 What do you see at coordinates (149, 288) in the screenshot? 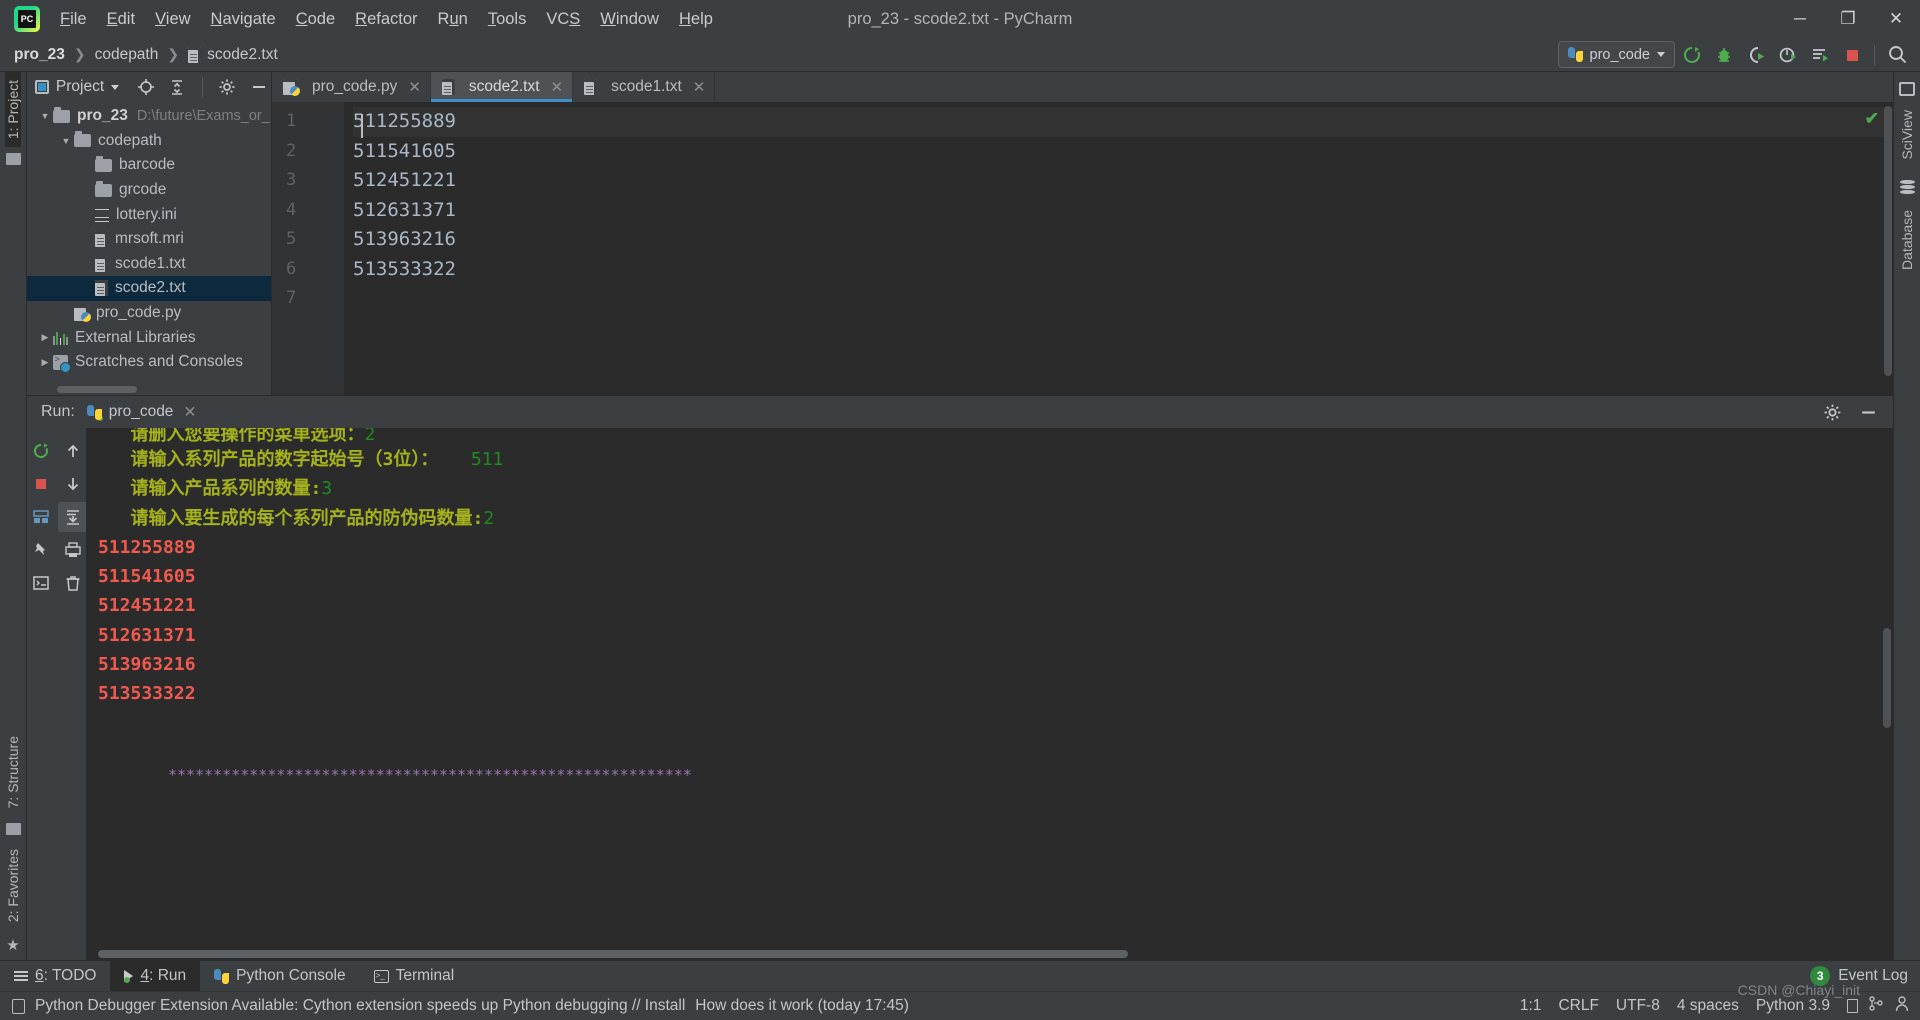
I see `tree-node-scode2-txt: scode2.txt` at bounding box center [149, 288].